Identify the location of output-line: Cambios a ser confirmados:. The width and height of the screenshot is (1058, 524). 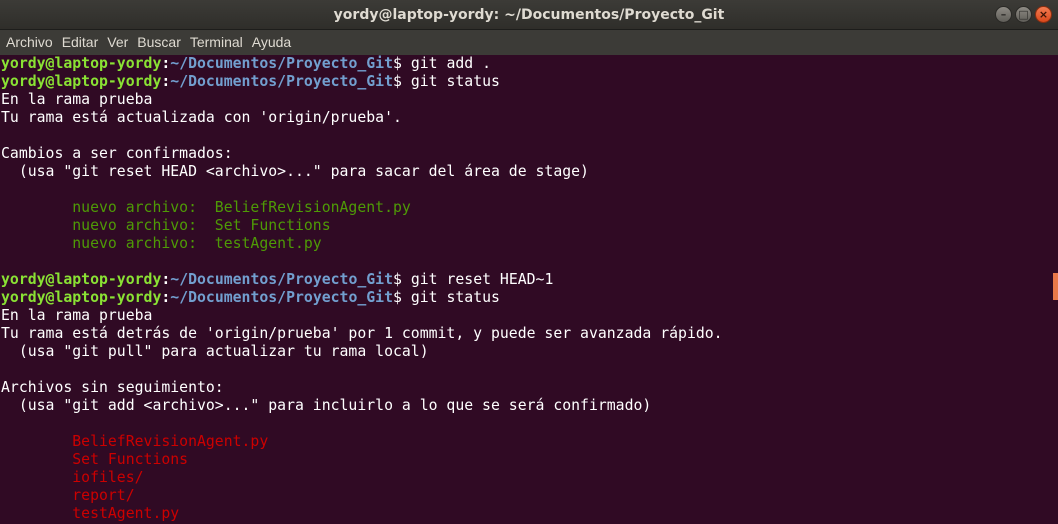
(526, 154).